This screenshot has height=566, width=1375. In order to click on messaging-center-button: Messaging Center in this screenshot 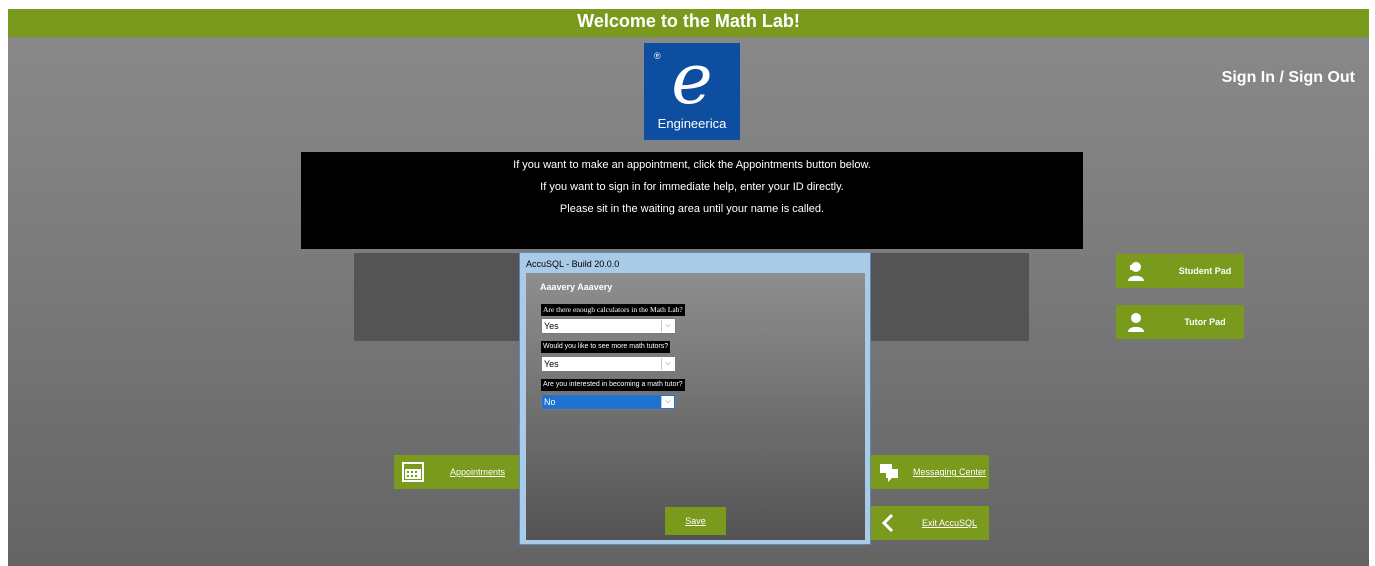, I will do `click(929, 472)`.